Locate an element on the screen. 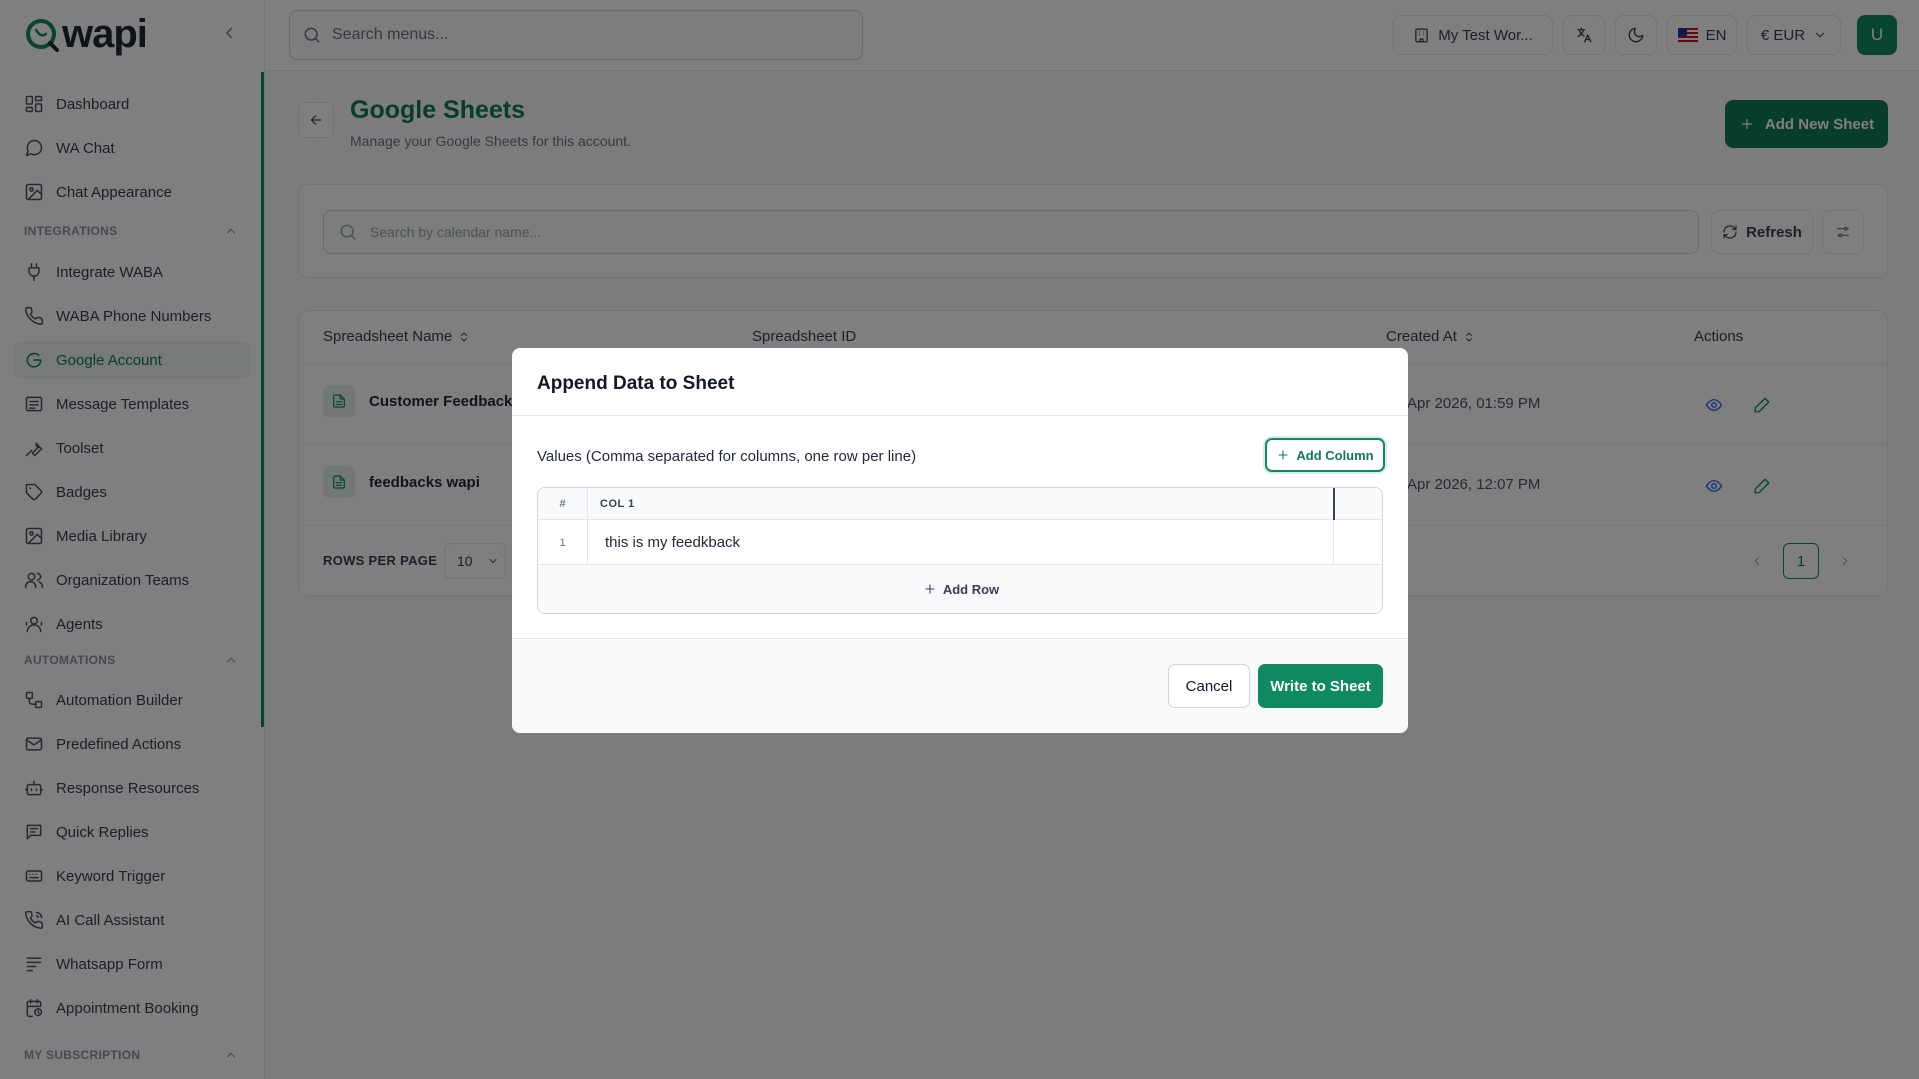 Image resolution: width=1919 pixels, height=1079 pixels. grid-header-hash: # is located at coordinates (563, 504).